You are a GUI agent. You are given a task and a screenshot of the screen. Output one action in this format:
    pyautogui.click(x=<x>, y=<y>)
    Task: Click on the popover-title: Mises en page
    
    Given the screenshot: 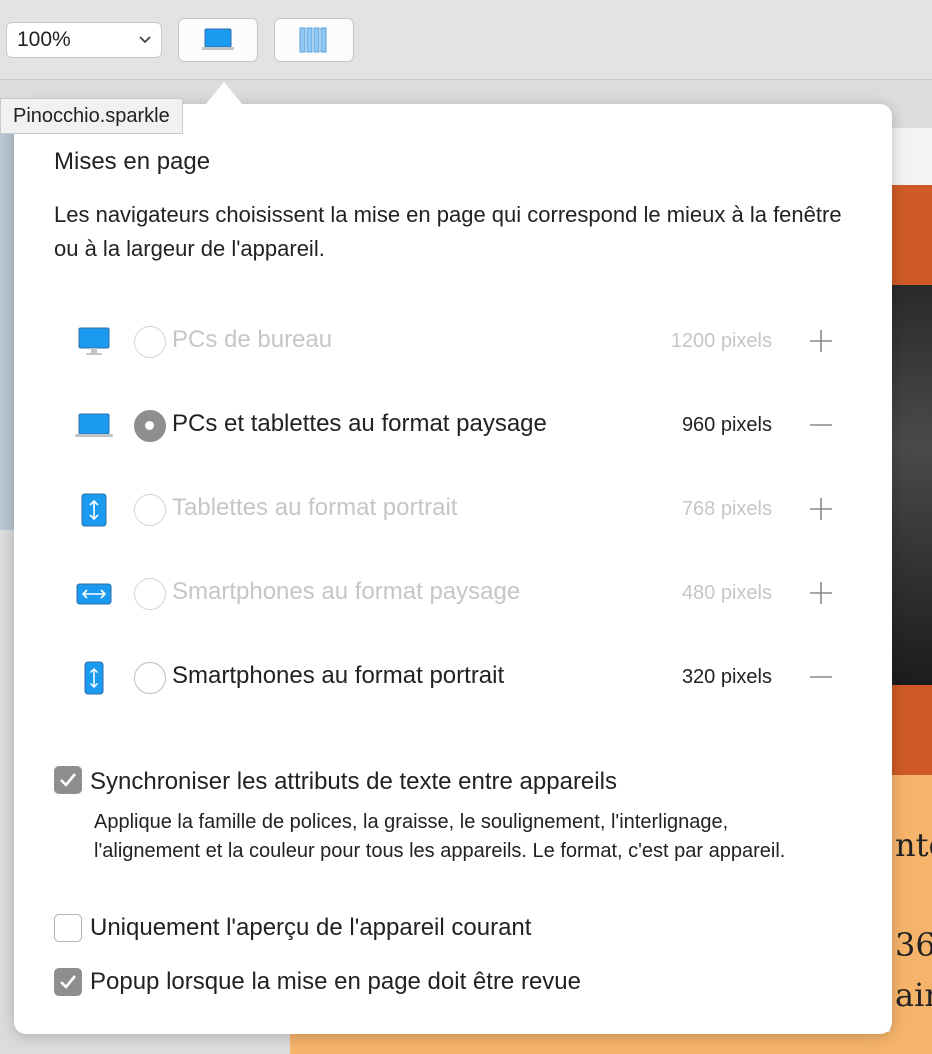 What is the action you would take?
    pyautogui.click(x=132, y=161)
    